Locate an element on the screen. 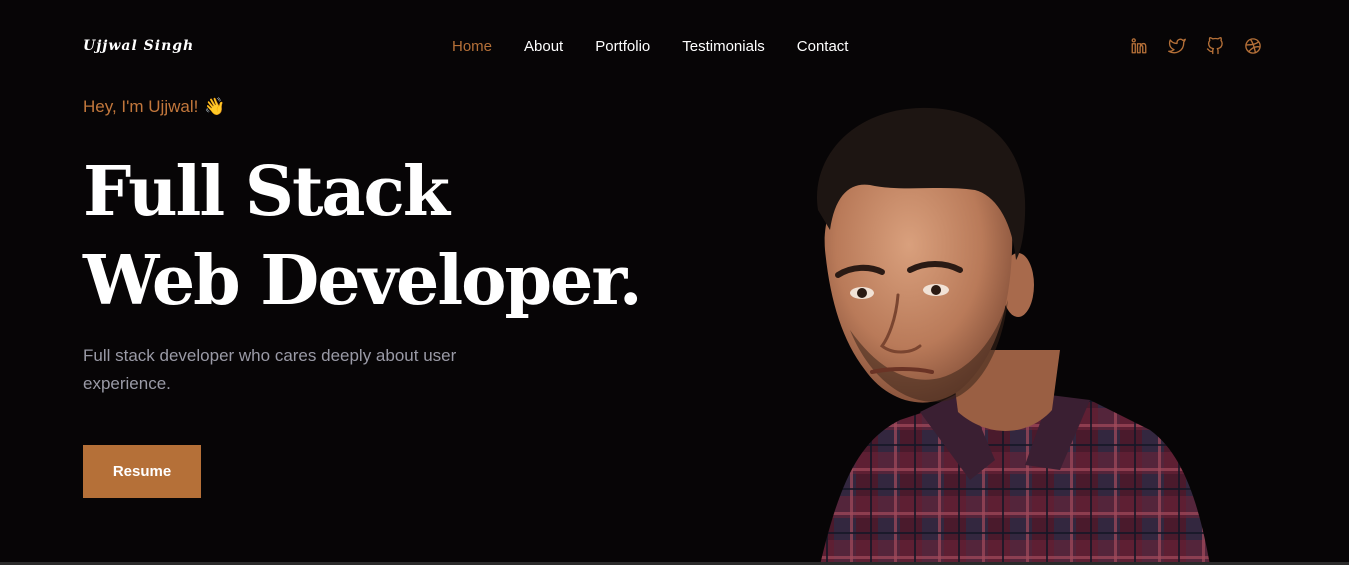  hero-headline: Full Stack Web Developer. is located at coordinates (363, 237).